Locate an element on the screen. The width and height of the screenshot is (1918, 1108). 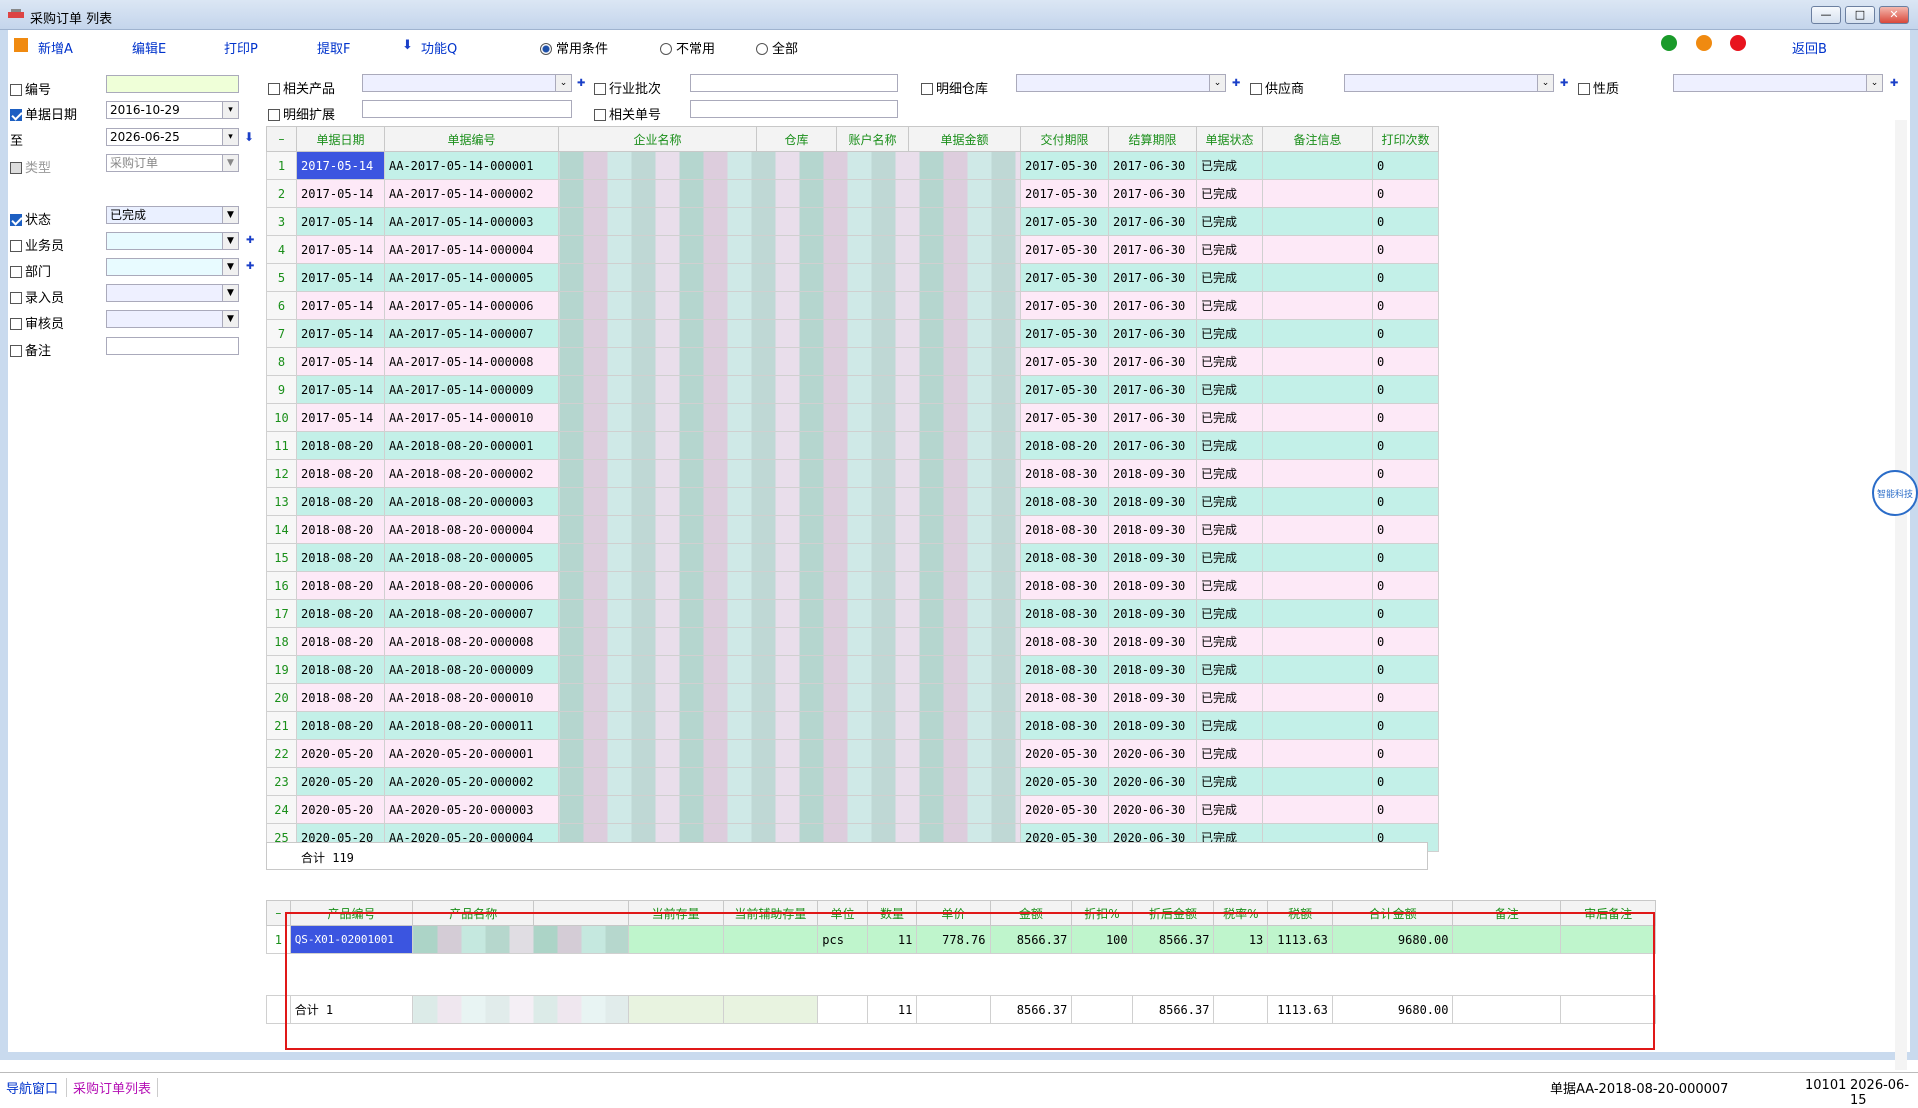
column-header: 交付期限 is located at coordinates (1064, 139).